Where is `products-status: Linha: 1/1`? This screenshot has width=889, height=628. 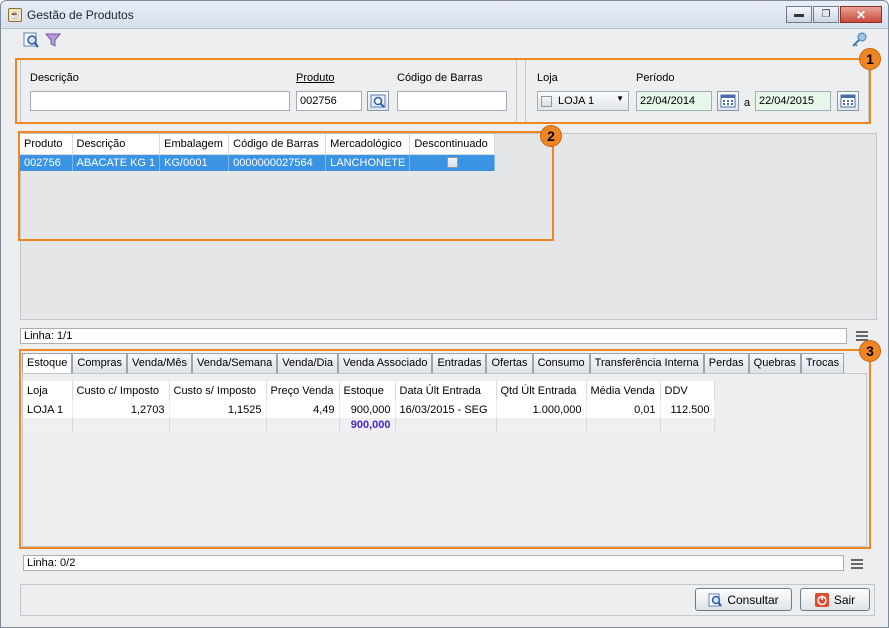 products-status: Linha: 1/1 is located at coordinates (433, 336).